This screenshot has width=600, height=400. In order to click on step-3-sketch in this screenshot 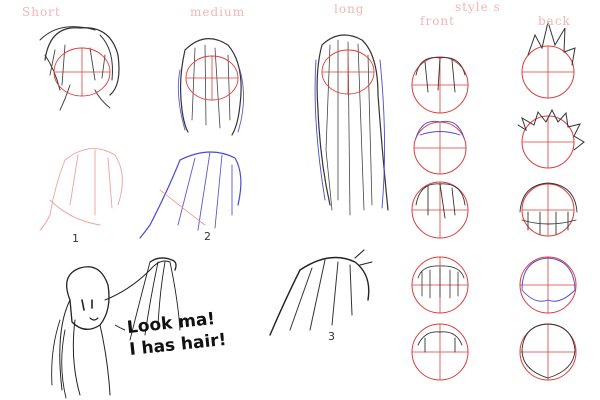, I will do `click(321, 292)`.